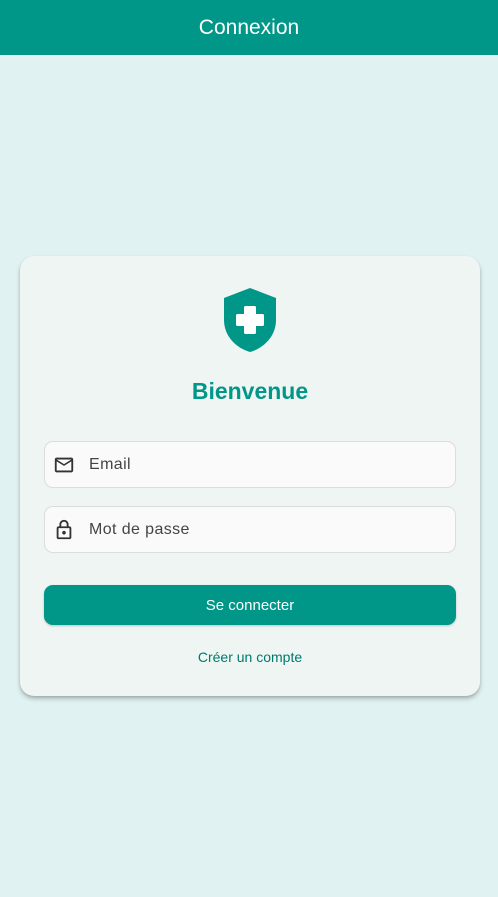 This screenshot has height=897, width=498. I want to click on lock-icon, so click(64, 530).